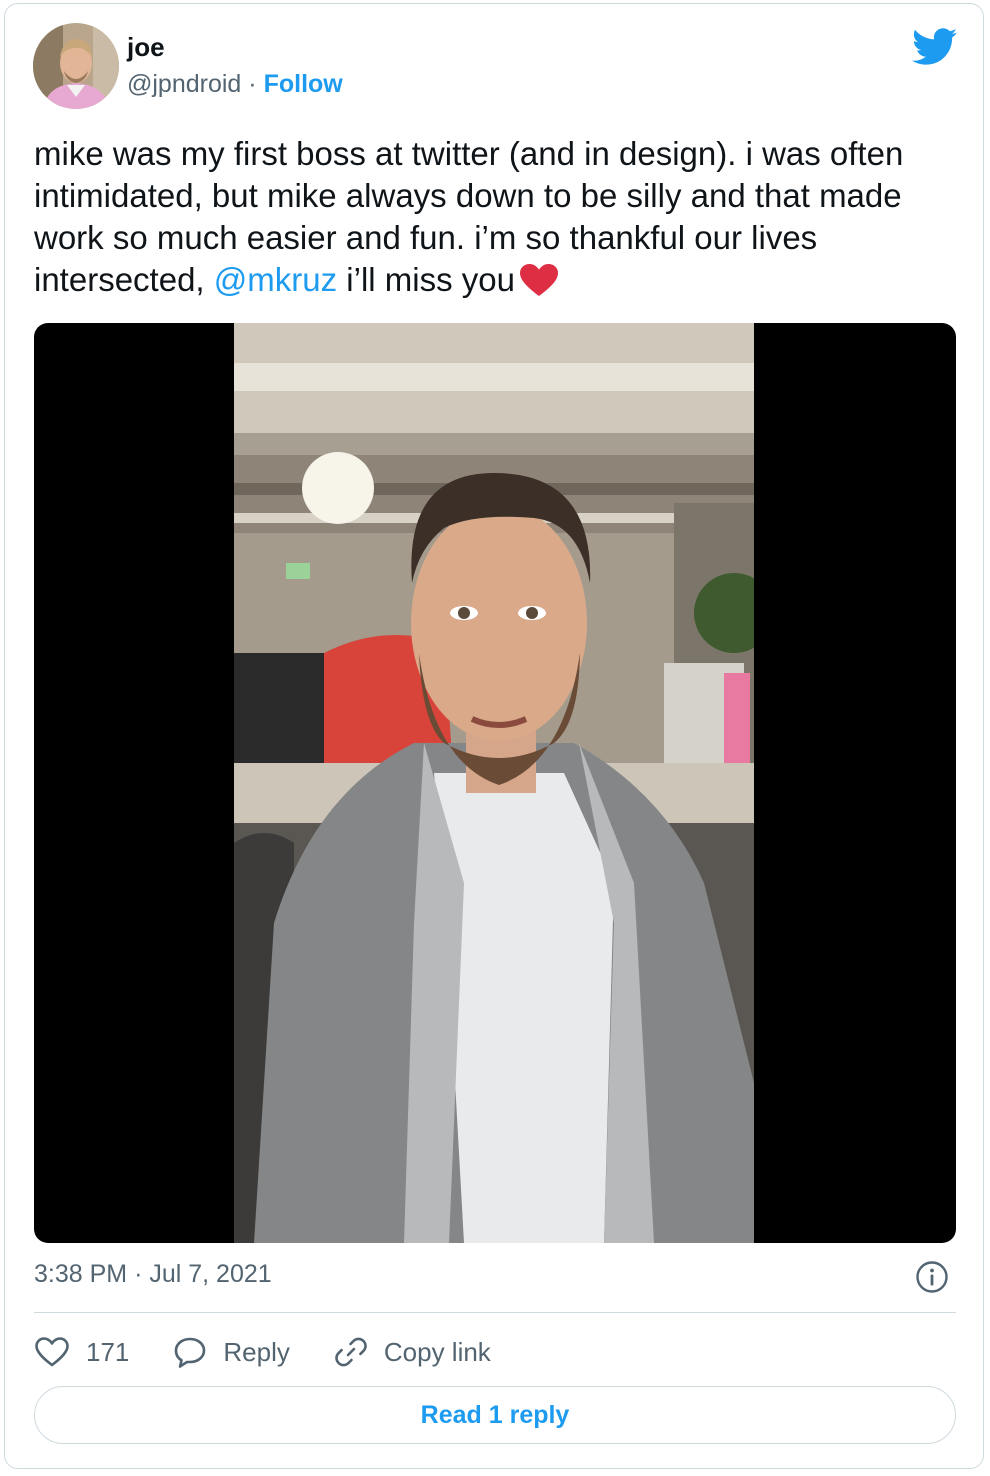 The width and height of the screenshot is (990, 1476). What do you see at coordinates (932, 1277) in the screenshot?
I see `info-icon` at bounding box center [932, 1277].